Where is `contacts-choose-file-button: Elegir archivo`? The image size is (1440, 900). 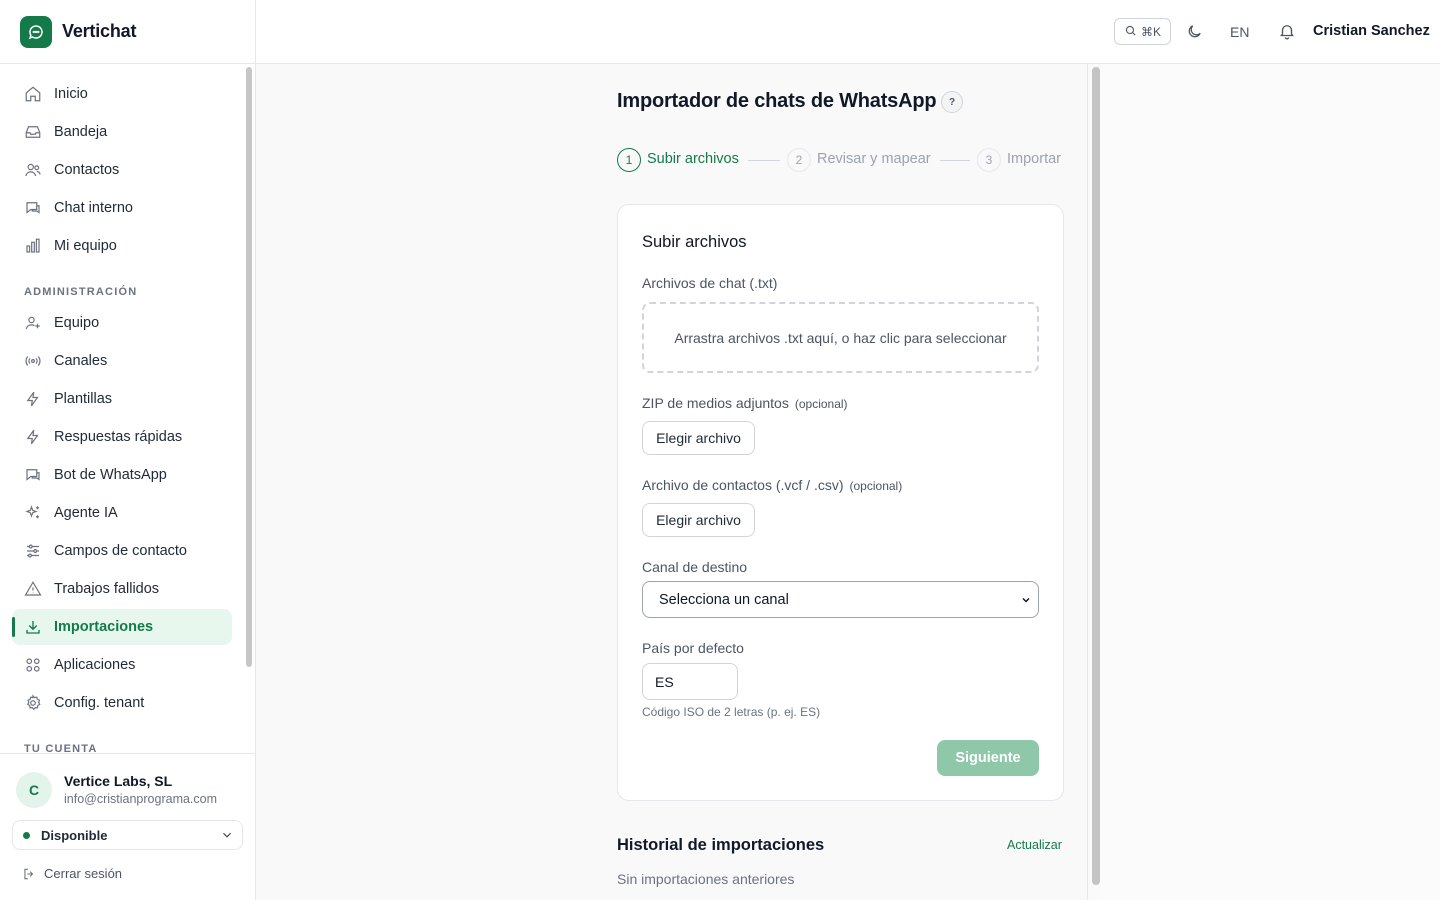
contacts-choose-file-button: Elegir archivo is located at coordinates (698, 520).